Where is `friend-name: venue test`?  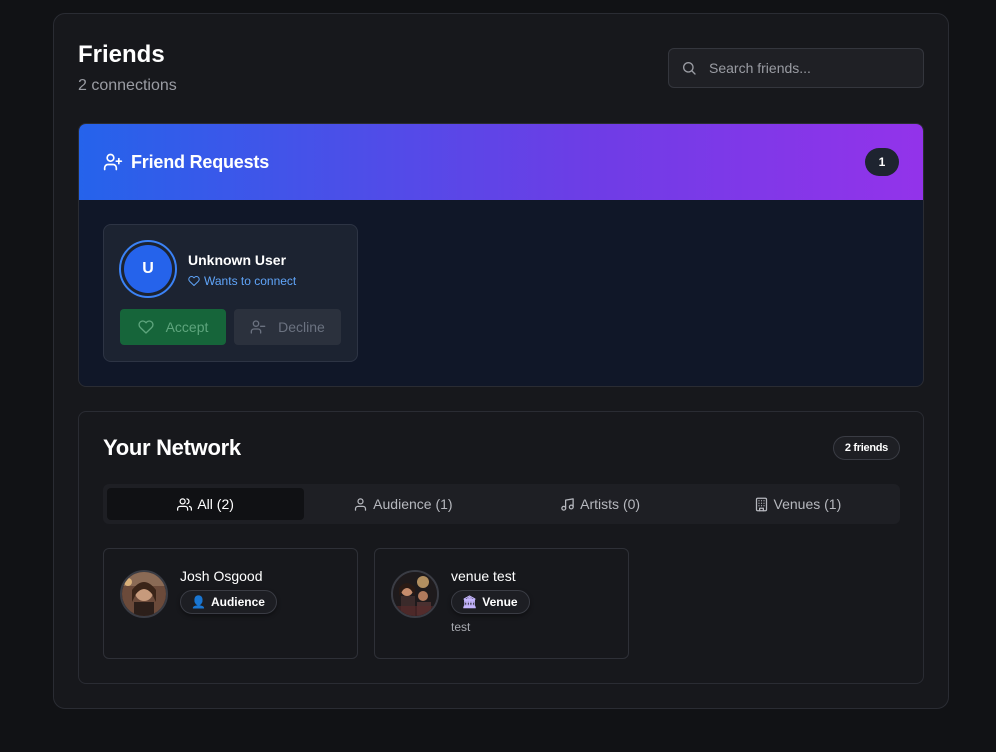 friend-name: venue test is located at coordinates (483, 576).